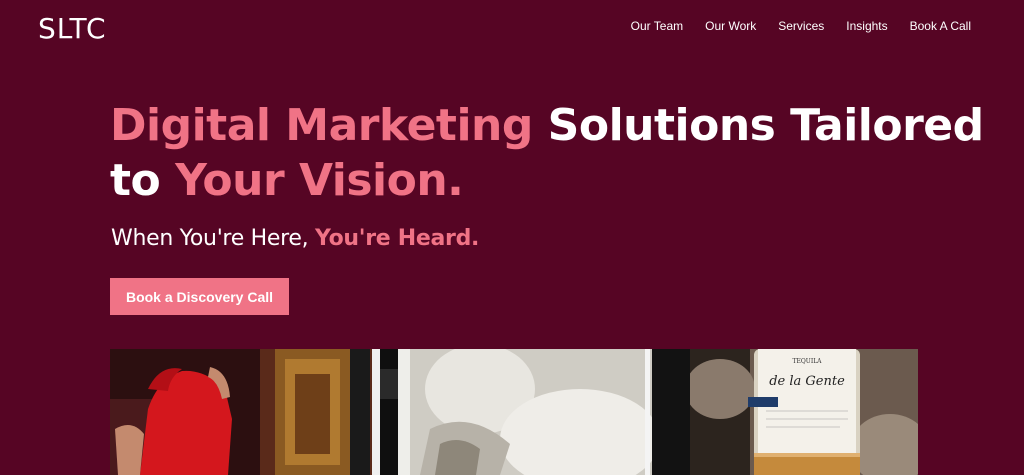 The image size is (1024, 475). What do you see at coordinates (657, 26) in the screenshot?
I see `nav-our-team: Our Team` at bounding box center [657, 26].